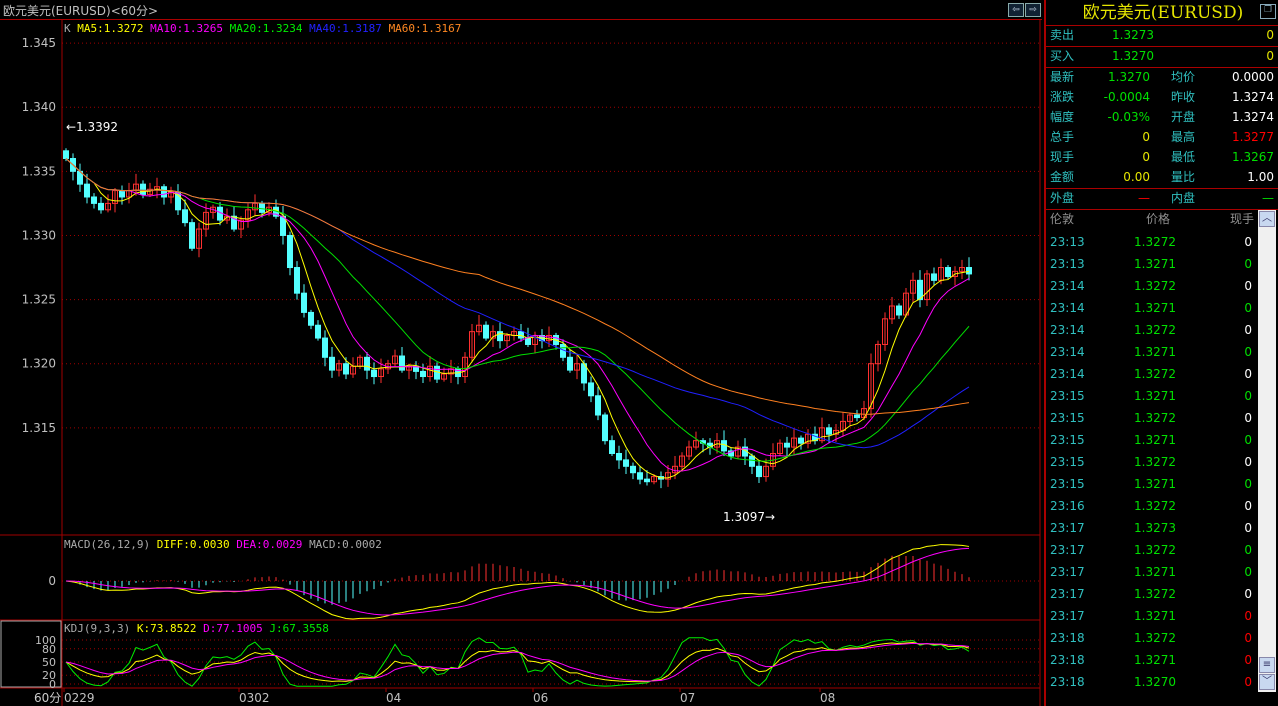  What do you see at coordinates (1253, 97) in the screenshot?
I see `quote-value: 1.3274` at bounding box center [1253, 97].